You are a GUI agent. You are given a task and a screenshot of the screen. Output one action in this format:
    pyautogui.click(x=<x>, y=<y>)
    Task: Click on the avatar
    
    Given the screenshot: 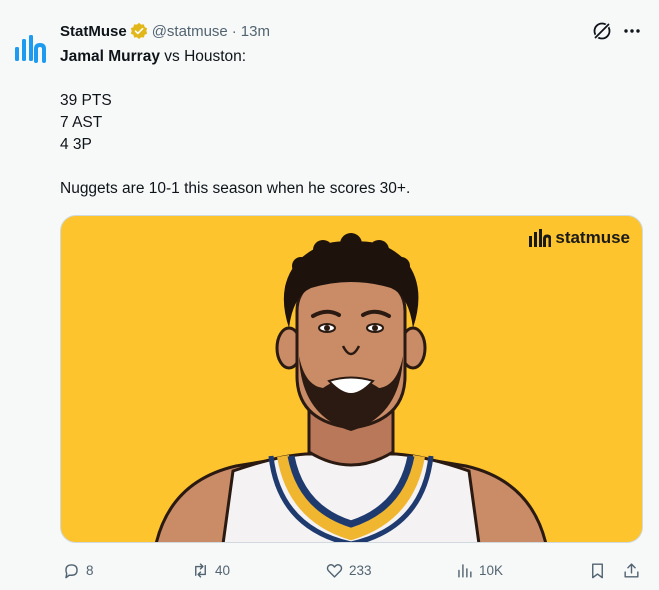 What is the action you would take?
    pyautogui.click(x=30, y=48)
    